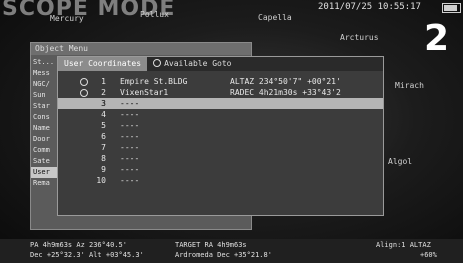 This screenshot has width=463, height=263. I want to click on step-number: 2, so click(437, 38).